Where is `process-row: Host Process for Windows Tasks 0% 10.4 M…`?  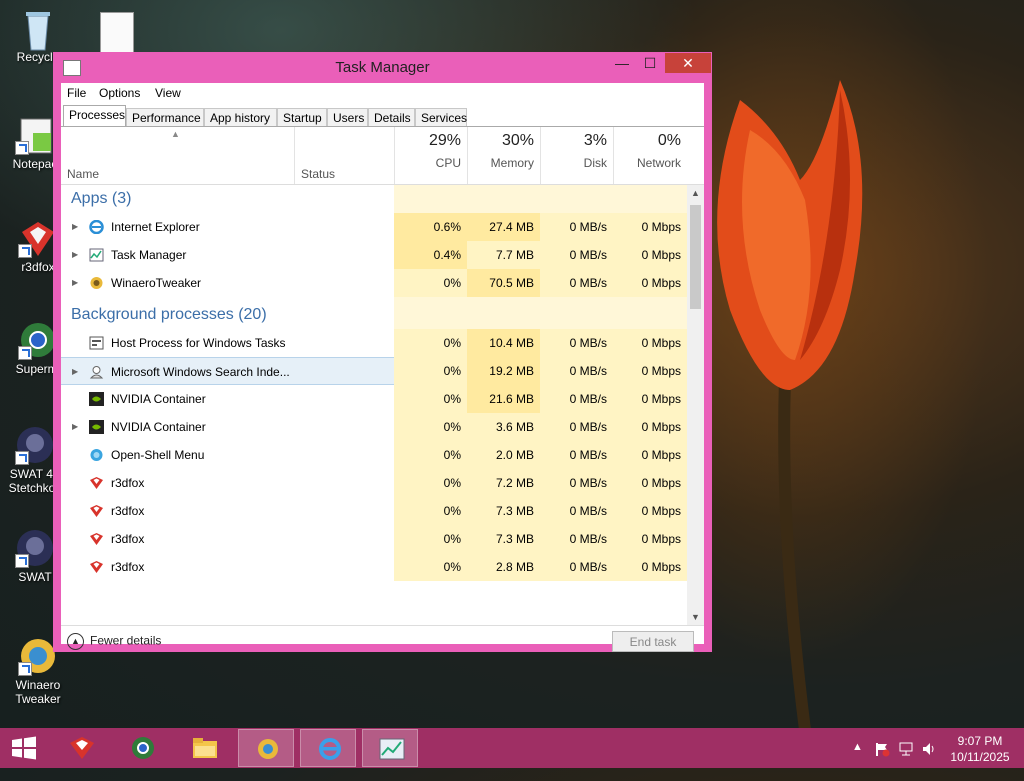
process-row: Host Process for Windows Tasks 0% 10.4 M… is located at coordinates (374, 343).